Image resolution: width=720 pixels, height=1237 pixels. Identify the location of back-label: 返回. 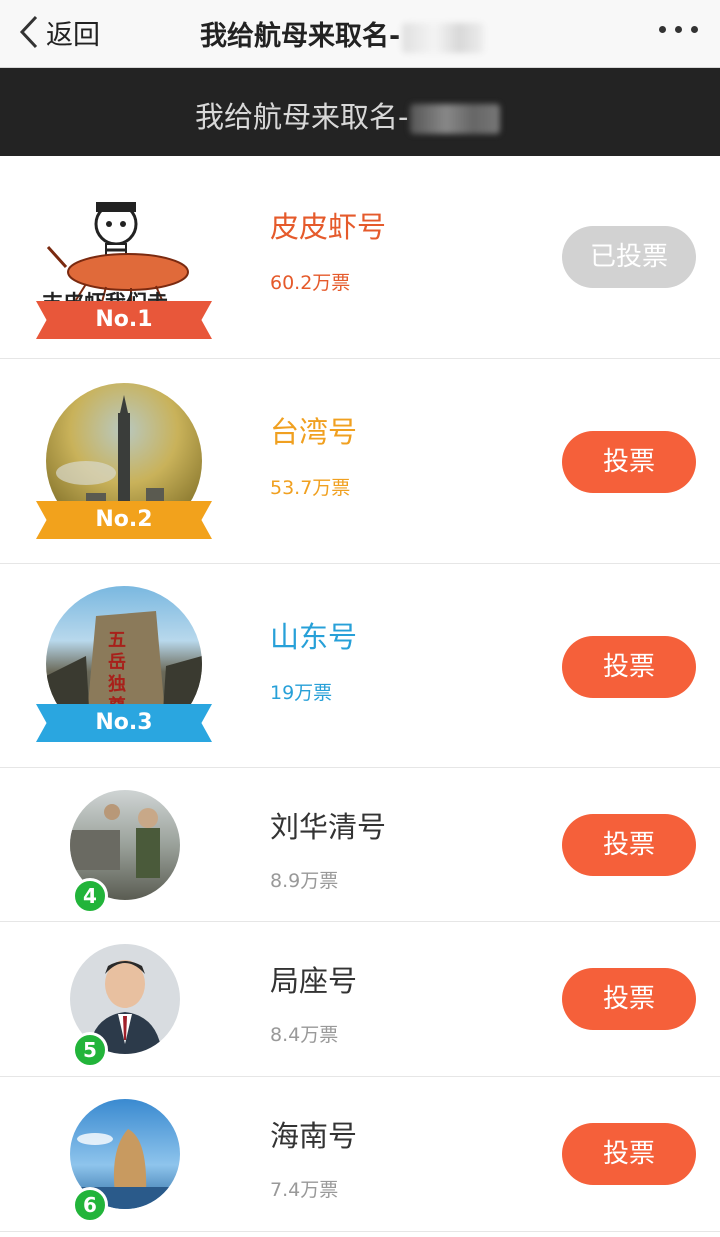
(73, 35).